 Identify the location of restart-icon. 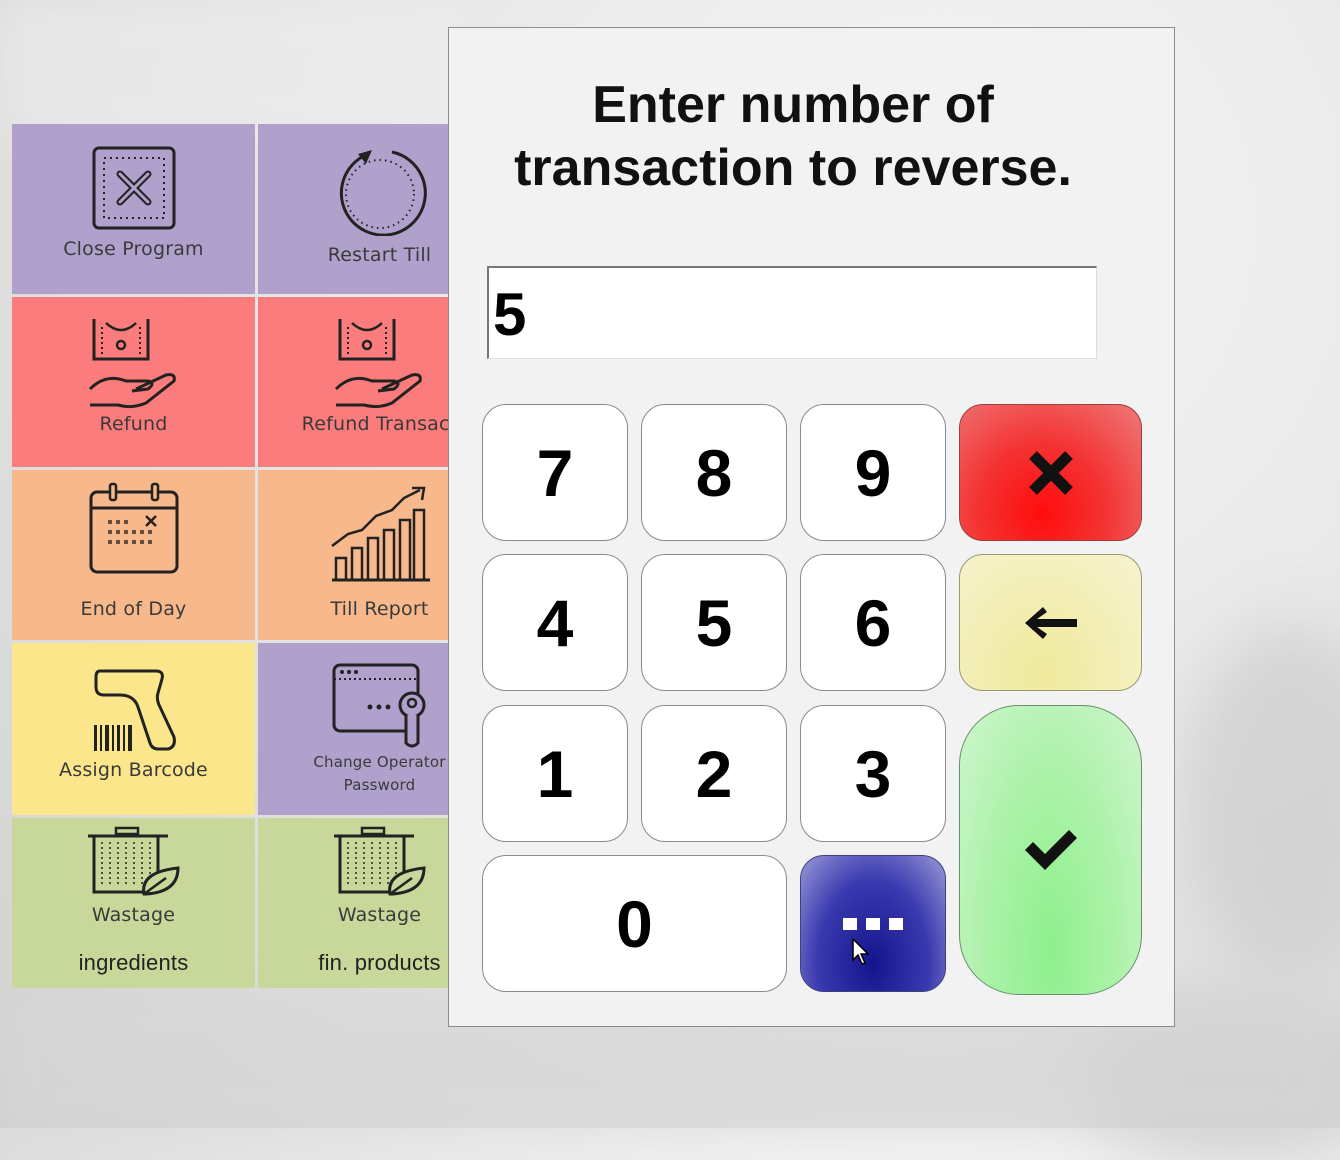
(383, 193).